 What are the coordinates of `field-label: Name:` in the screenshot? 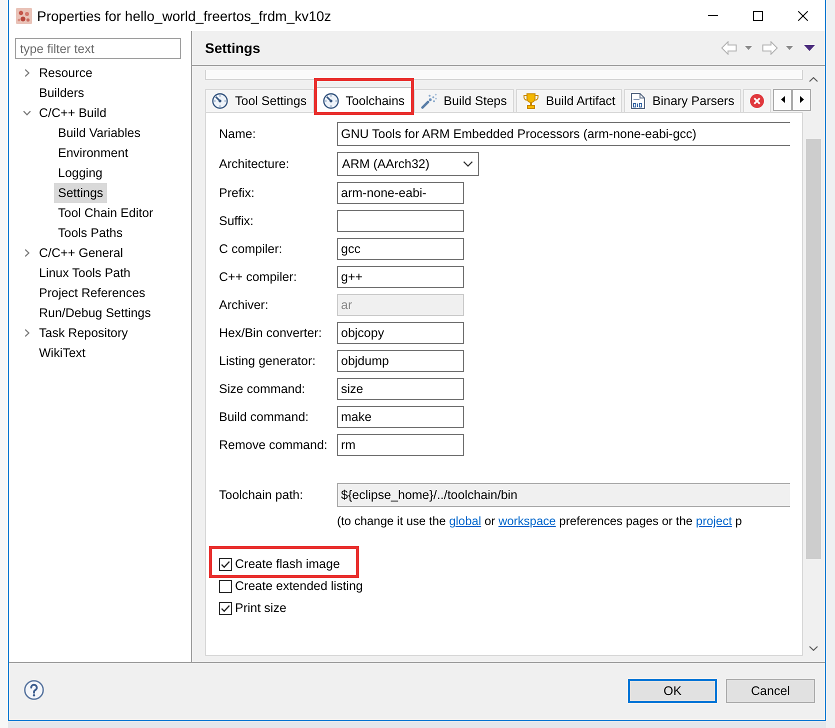 It's located at (237, 134).